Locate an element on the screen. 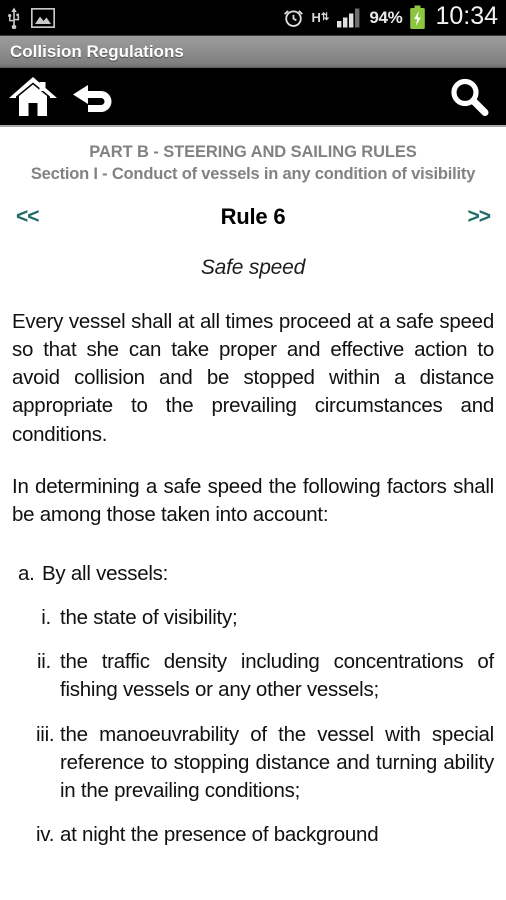 This screenshot has height=900, width=506. network-type-label: H is located at coordinates (316, 17).